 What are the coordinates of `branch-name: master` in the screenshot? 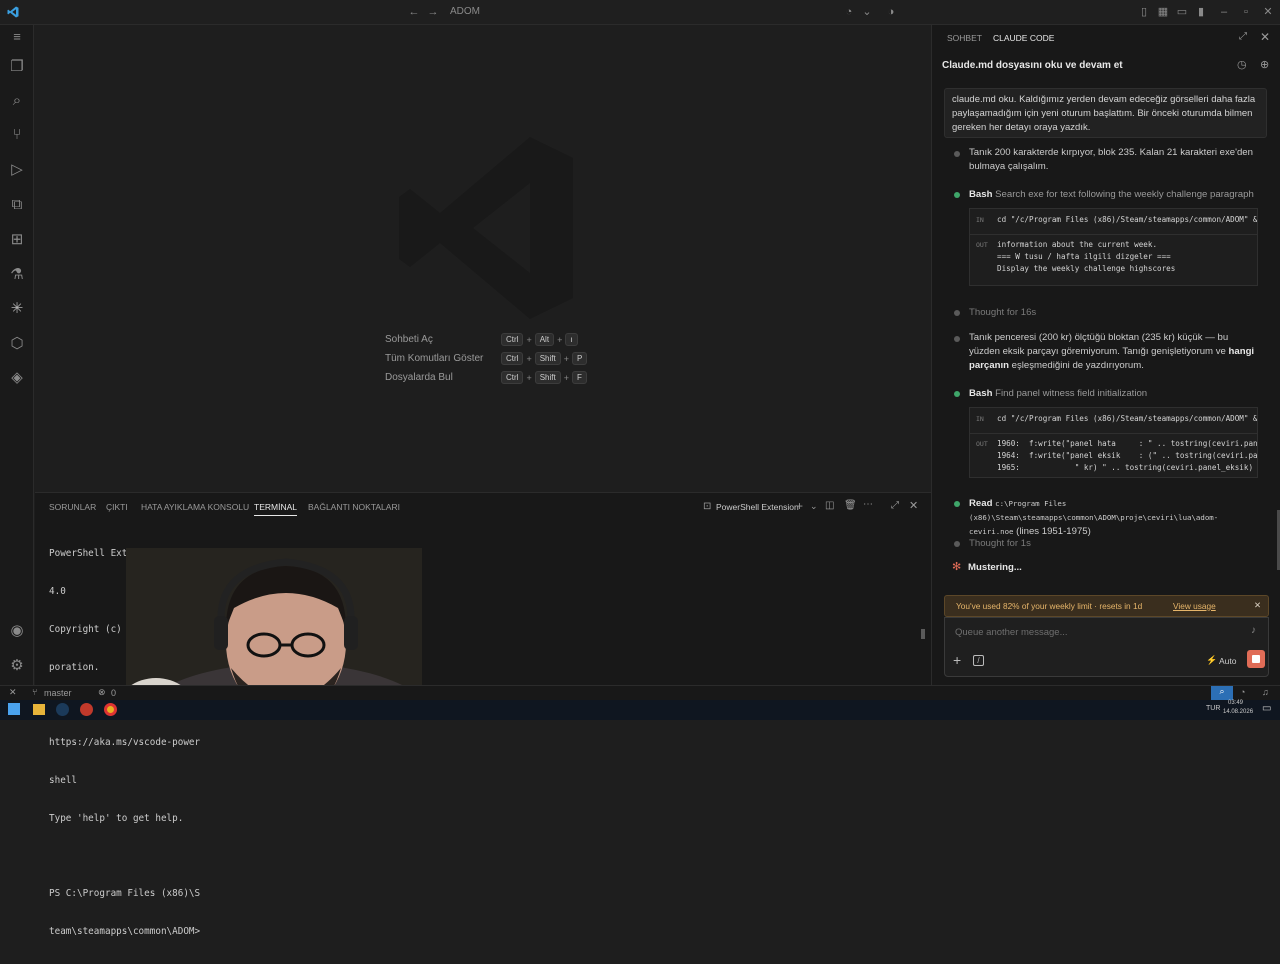 It's located at (58, 693).